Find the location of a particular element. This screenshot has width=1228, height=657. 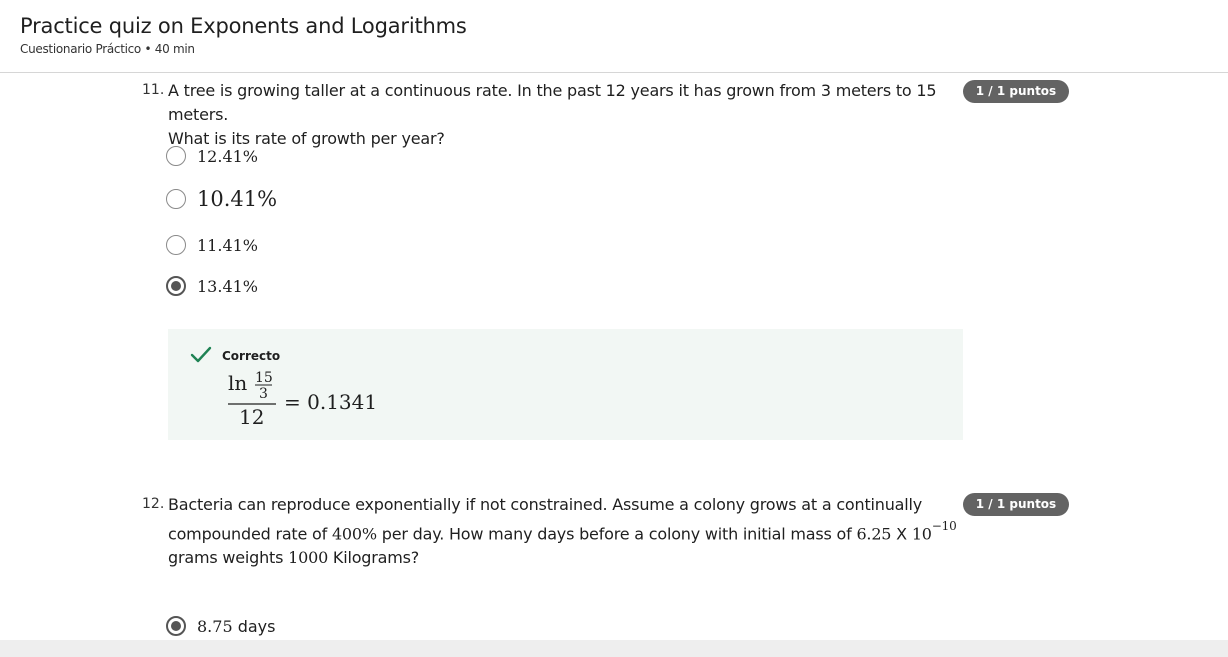

answer-option-selected: 13.41% is located at coordinates (212, 286).